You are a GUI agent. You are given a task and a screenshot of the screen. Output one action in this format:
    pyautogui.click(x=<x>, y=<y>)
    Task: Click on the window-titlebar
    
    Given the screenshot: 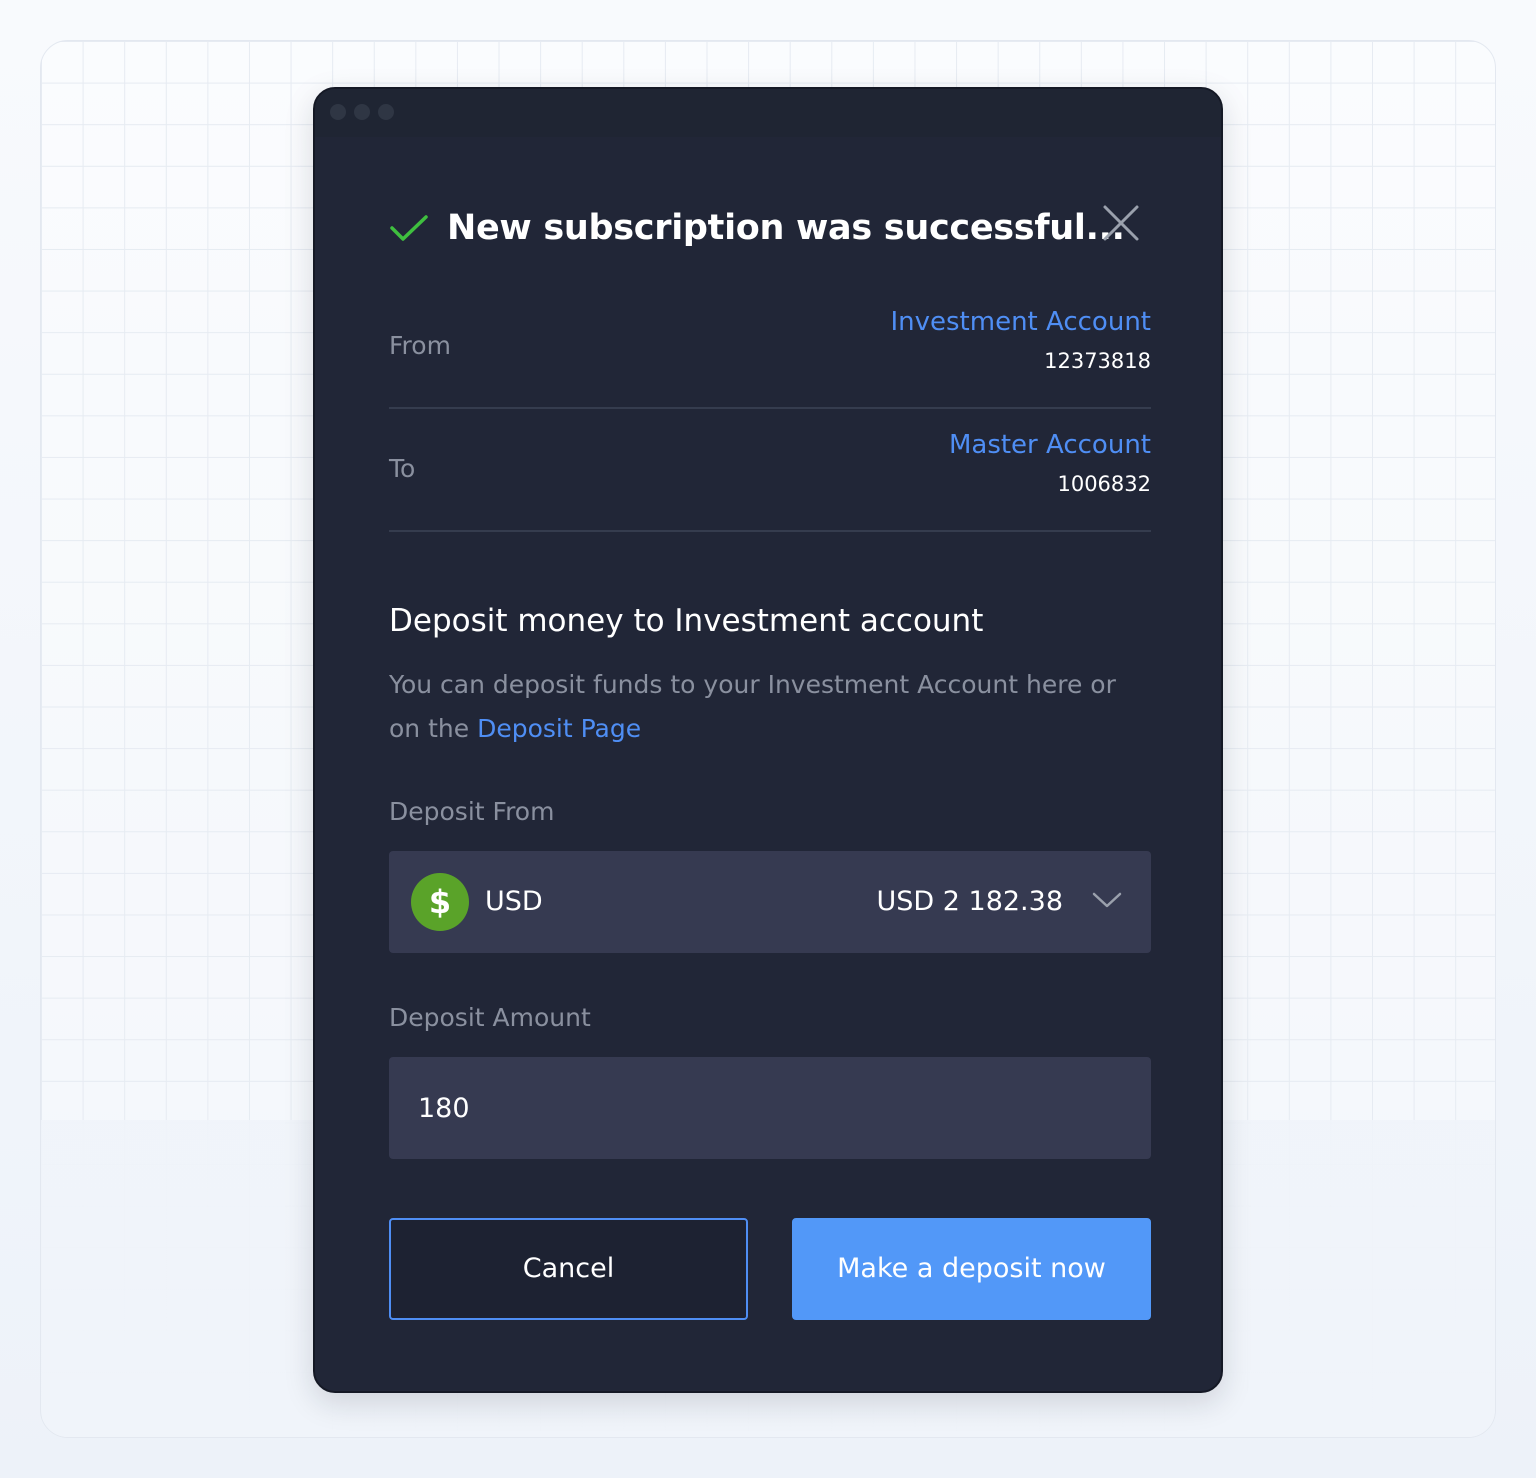 What is the action you would take?
    pyautogui.click(x=768, y=113)
    